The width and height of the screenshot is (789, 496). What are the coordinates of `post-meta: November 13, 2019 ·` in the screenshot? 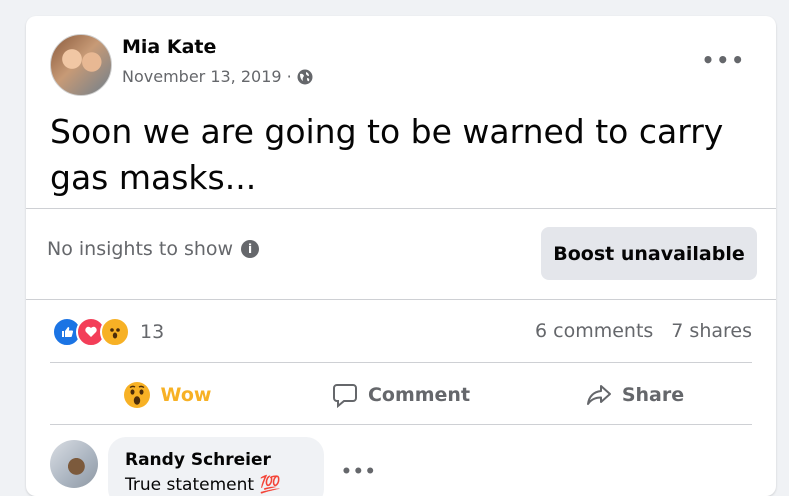 It's located at (218, 76).